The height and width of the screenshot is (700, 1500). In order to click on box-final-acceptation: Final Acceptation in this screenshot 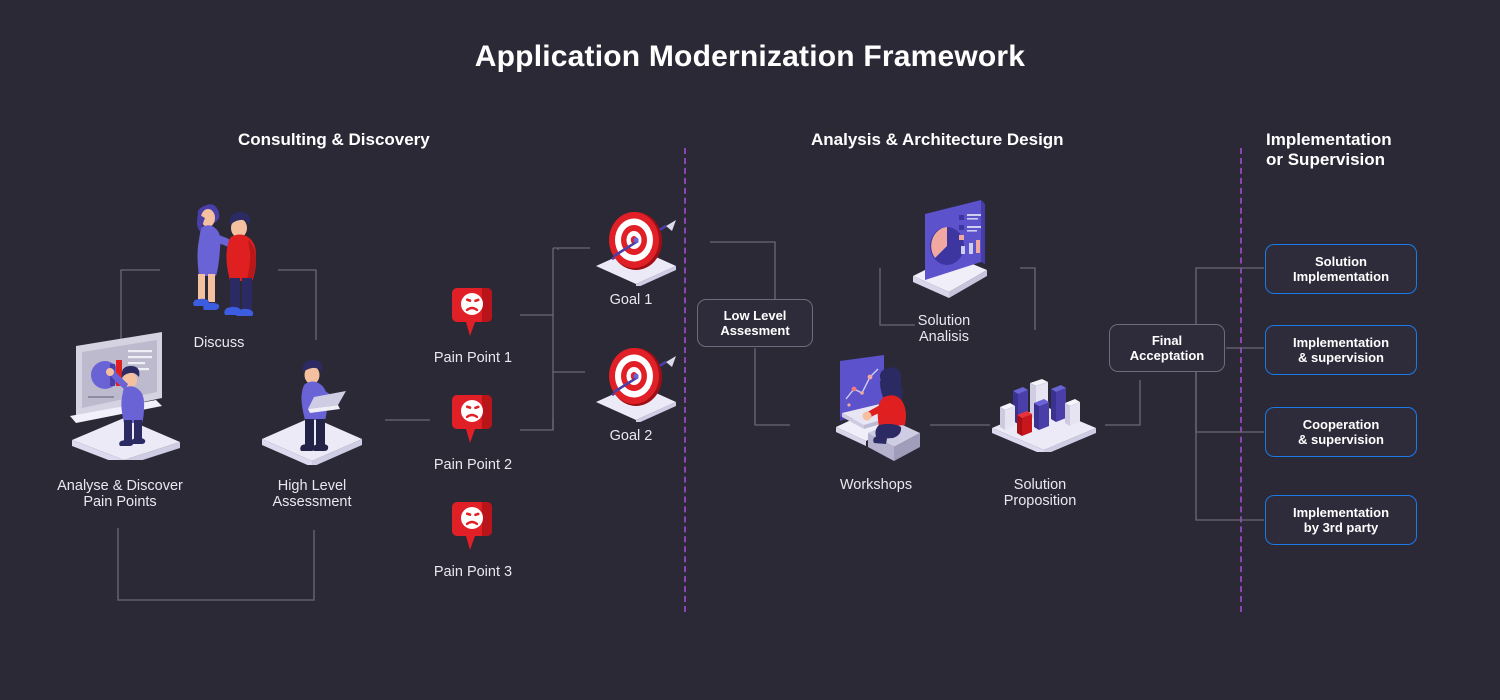, I will do `click(1167, 348)`.